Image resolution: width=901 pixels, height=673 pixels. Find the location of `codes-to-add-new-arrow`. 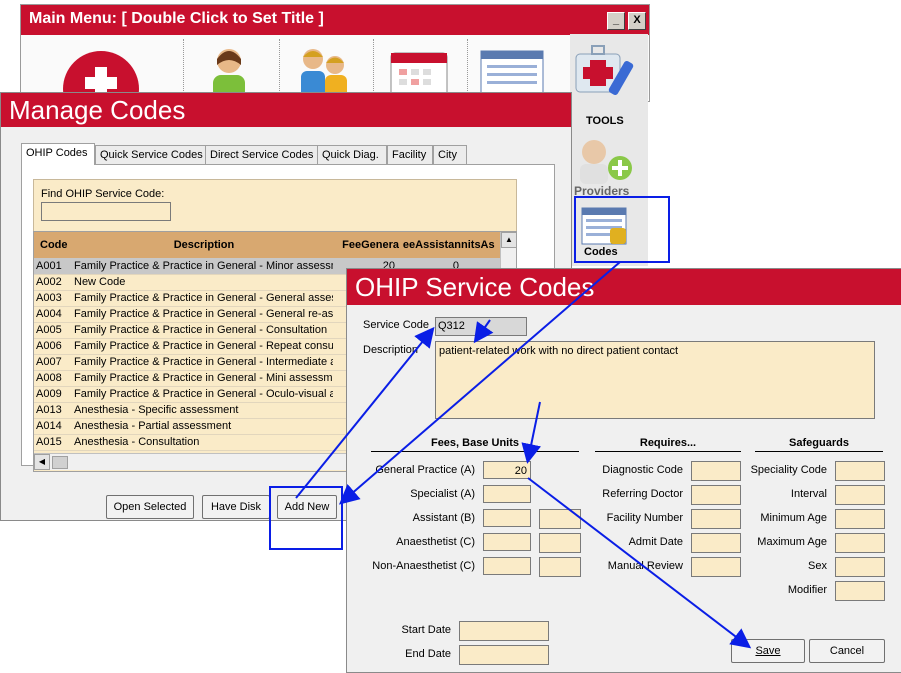

codes-to-add-new-arrow is located at coordinates (479, 383).